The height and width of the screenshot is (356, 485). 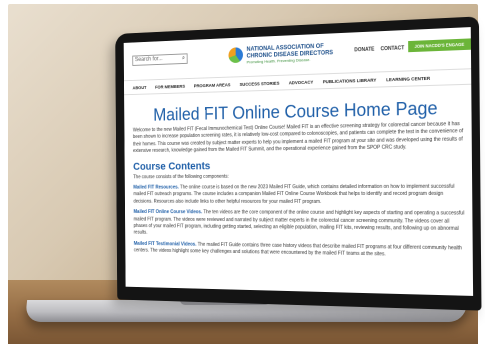 What do you see at coordinates (183, 58) in the screenshot?
I see `search-icon: ⌕` at bounding box center [183, 58].